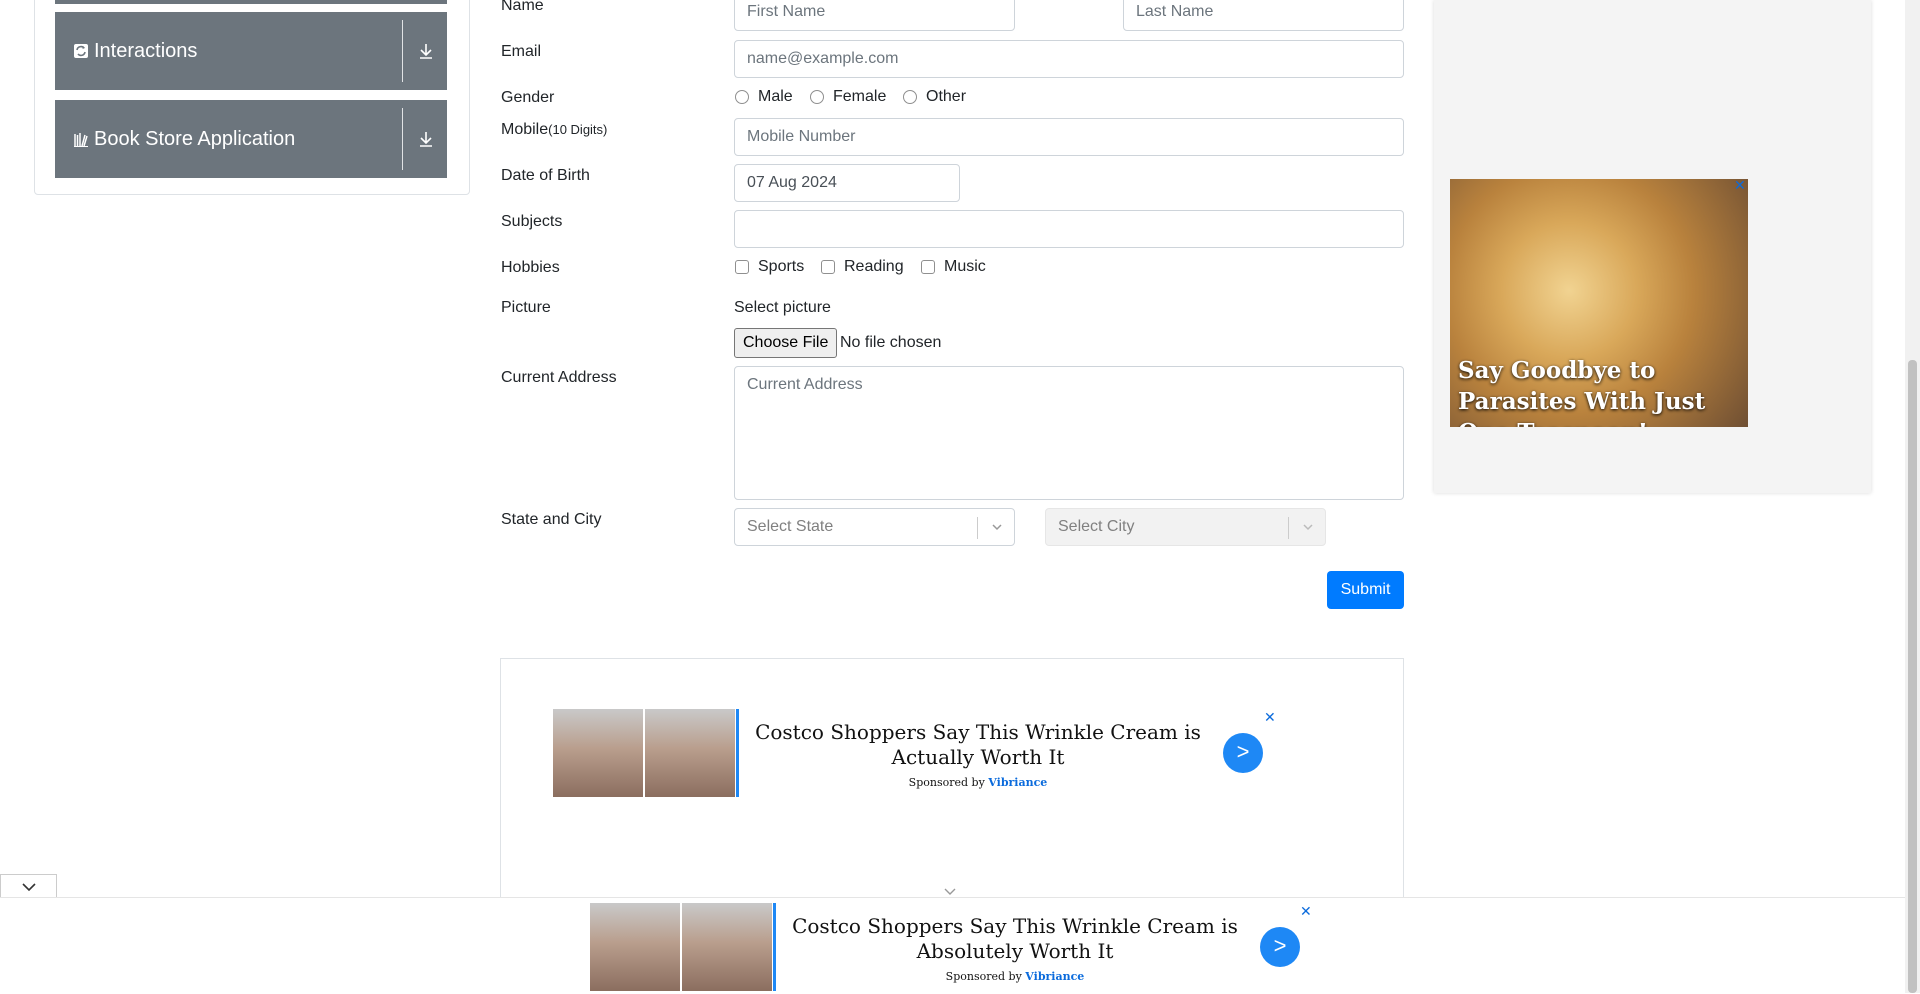 The image size is (1920, 994). I want to click on mobile-input: Mobile Number, so click(1069, 137).